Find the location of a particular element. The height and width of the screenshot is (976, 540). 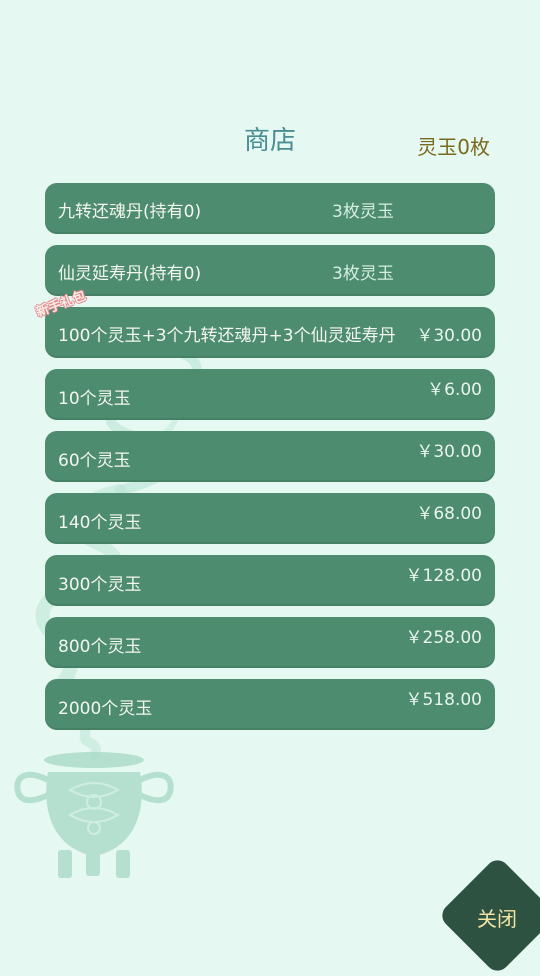

item-name: 100个灵玉+3个九转还魂丹+3个仙灵延寿丹 is located at coordinates (227, 336).